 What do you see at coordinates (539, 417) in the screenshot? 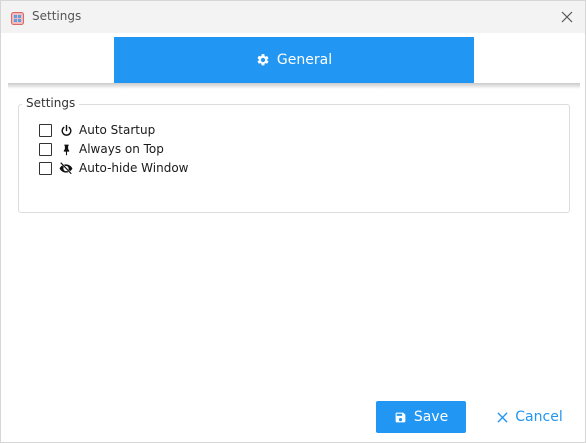
I see `cancel-button-label: Cancel` at bounding box center [539, 417].